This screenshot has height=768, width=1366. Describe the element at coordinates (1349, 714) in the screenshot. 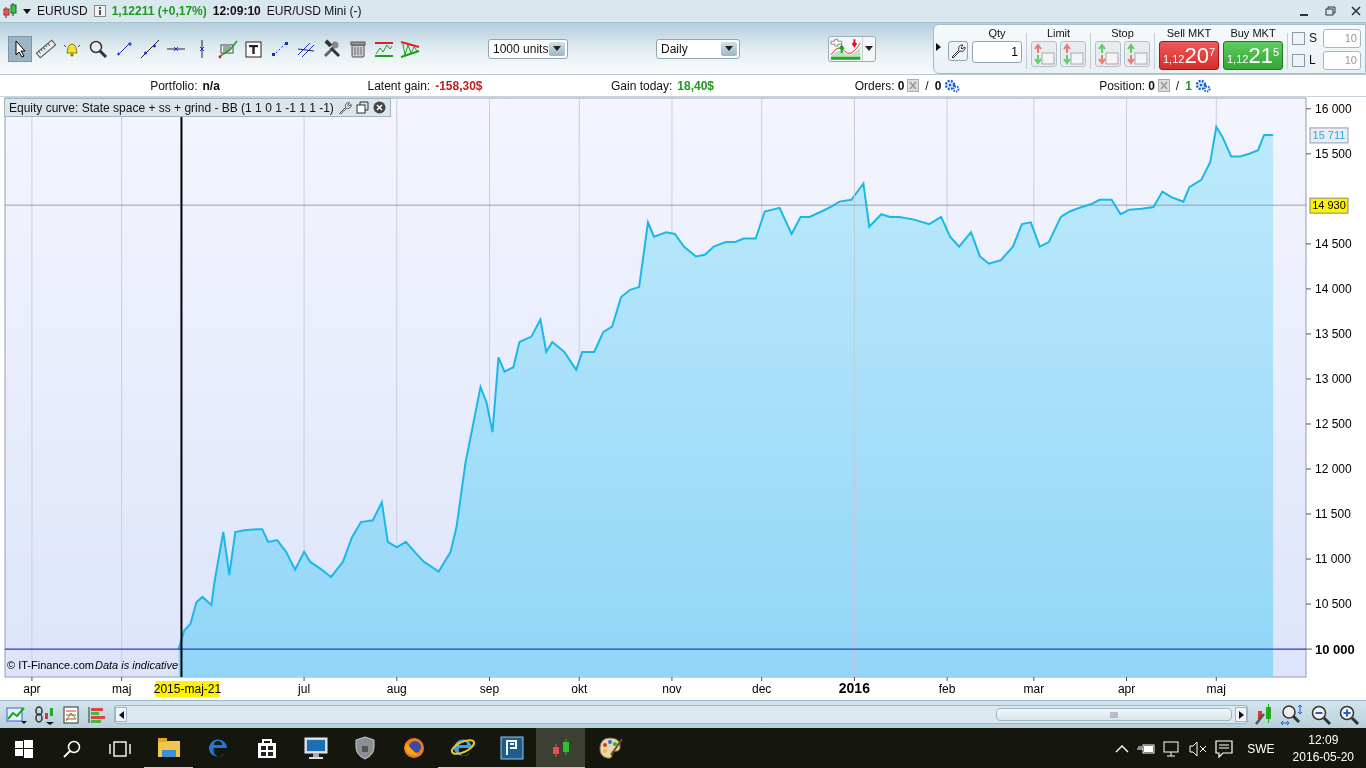

I see `zoom-in-icon` at that location.